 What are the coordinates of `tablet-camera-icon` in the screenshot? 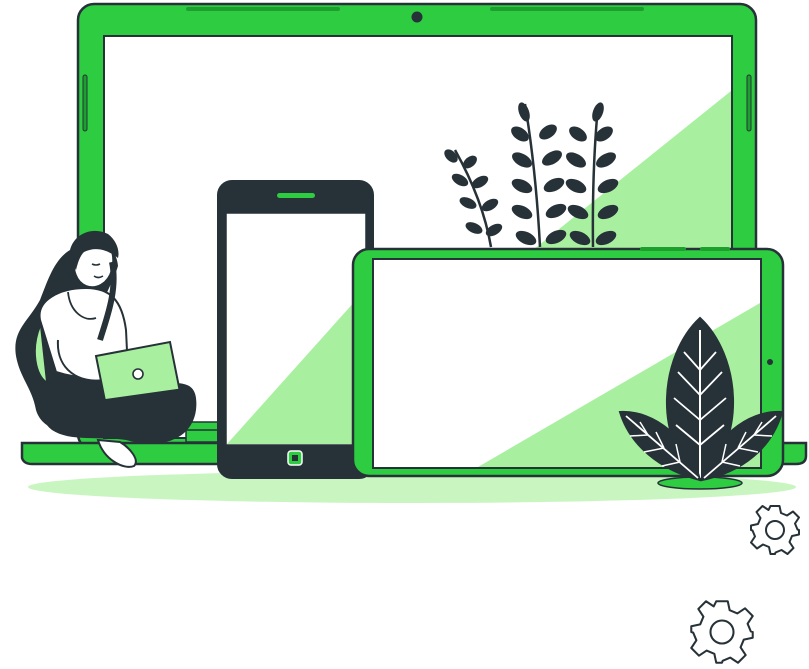 It's located at (770, 362).